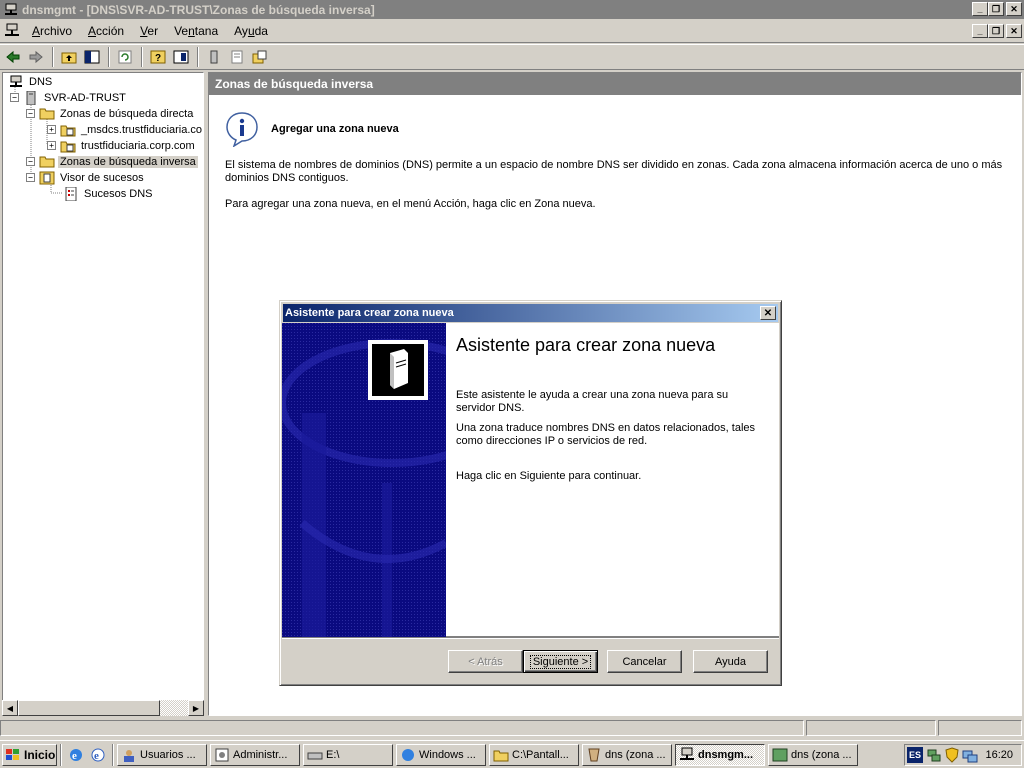  What do you see at coordinates (69, 97) in the screenshot?
I see `tree-node-server: − SVR-AD-TRUST` at bounding box center [69, 97].